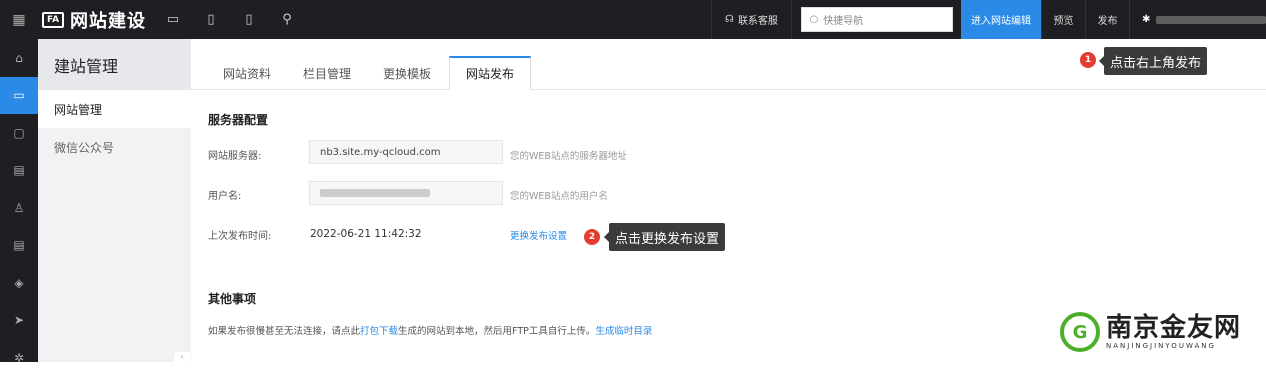 Image resolution: width=1266 pixels, height=377 pixels. Describe the element at coordinates (19, 171) in the screenshot. I see `gift-icon: ▤` at that location.